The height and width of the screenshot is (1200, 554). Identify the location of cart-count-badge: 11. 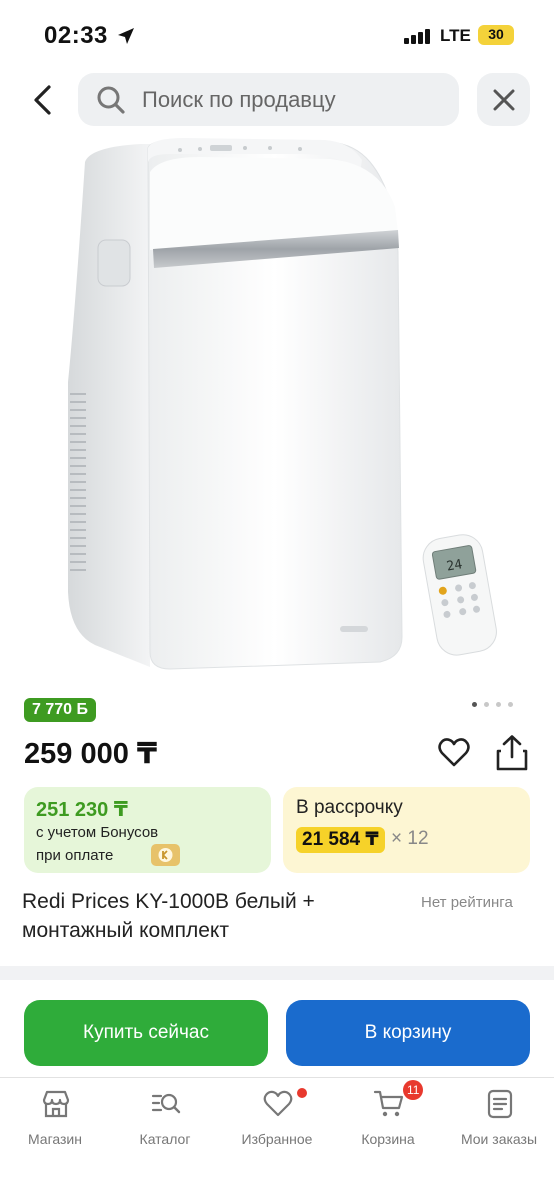
(413, 1090).